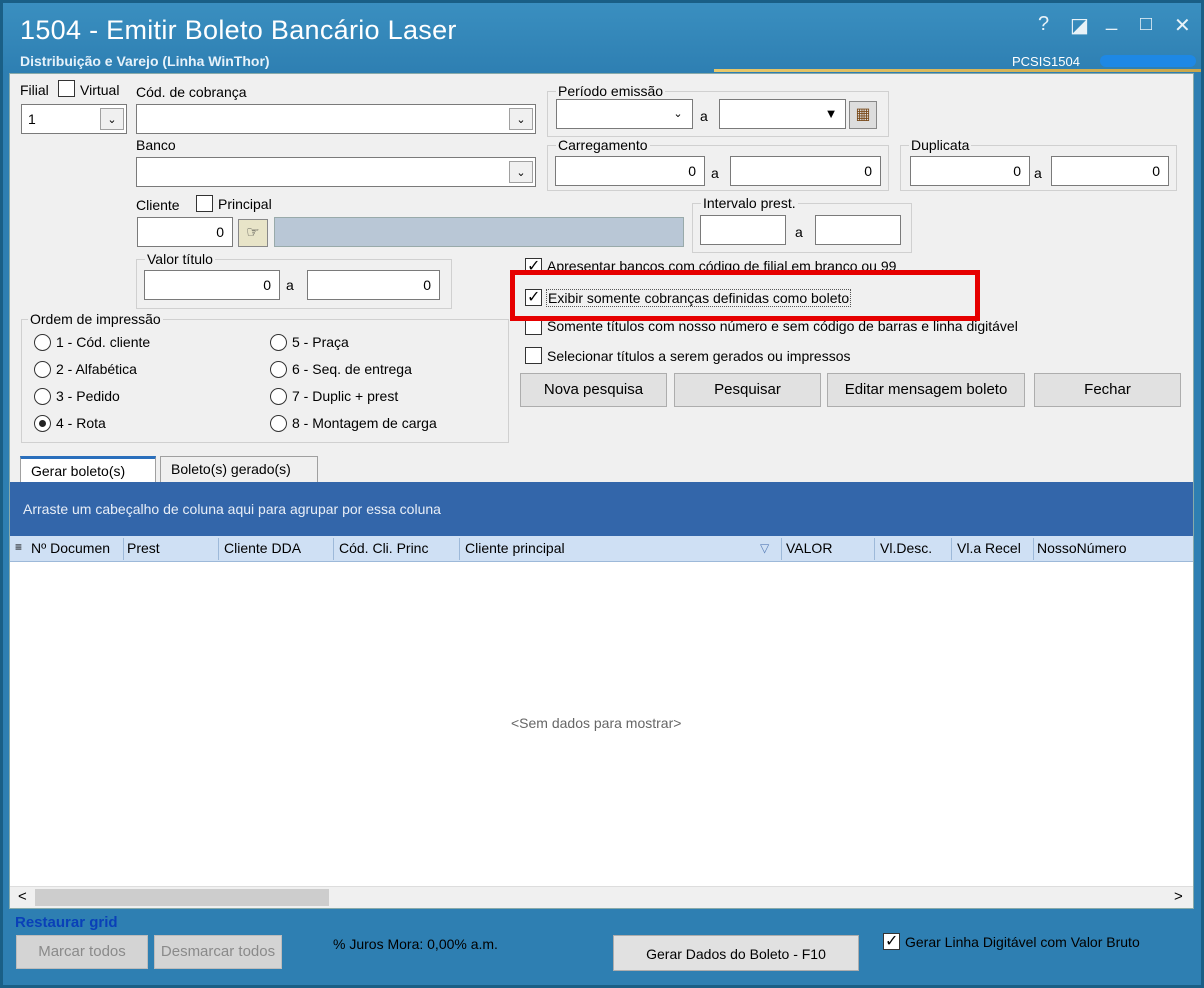  What do you see at coordinates (143, 548) in the screenshot?
I see `column-header-prest: Prest` at bounding box center [143, 548].